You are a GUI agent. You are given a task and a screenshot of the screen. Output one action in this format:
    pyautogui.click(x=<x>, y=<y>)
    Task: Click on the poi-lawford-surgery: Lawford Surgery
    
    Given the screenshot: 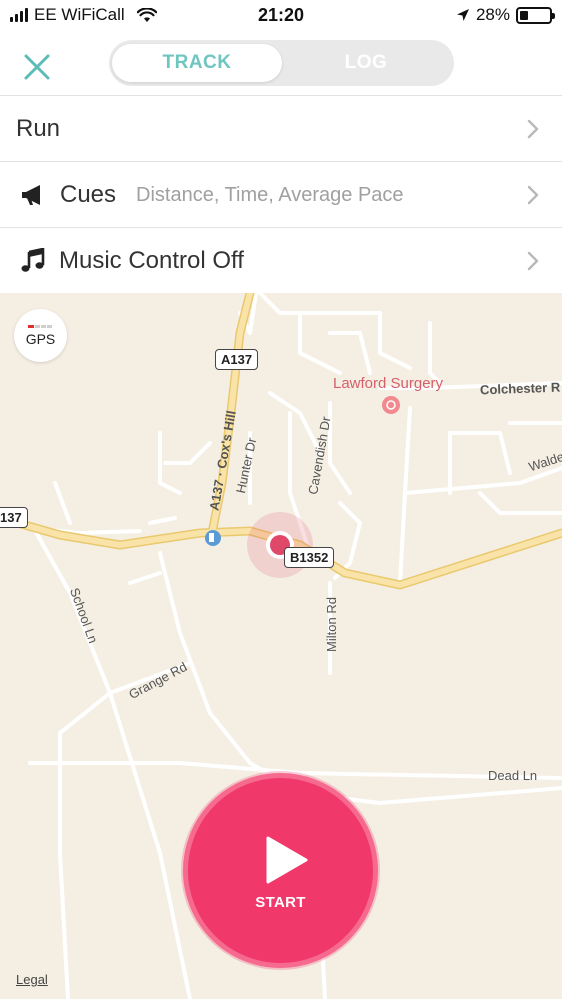 What is the action you would take?
    pyautogui.click(x=388, y=383)
    